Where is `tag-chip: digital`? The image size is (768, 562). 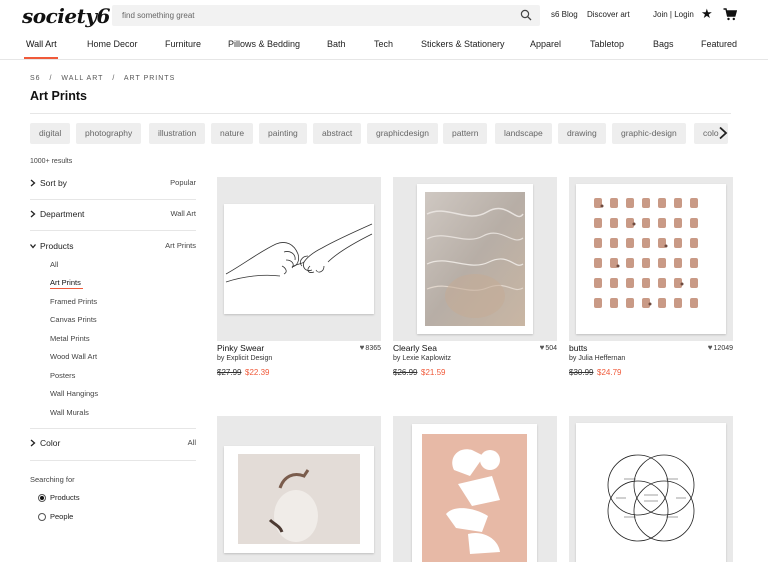 tag-chip: digital is located at coordinates (50, 133).